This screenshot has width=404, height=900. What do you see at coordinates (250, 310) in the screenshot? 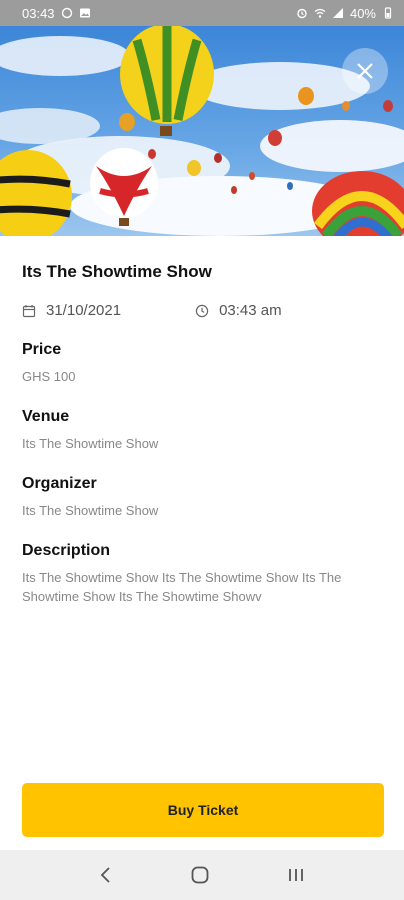
I see `event-time-text: 03:43 am` at bounding box center [250, 310].